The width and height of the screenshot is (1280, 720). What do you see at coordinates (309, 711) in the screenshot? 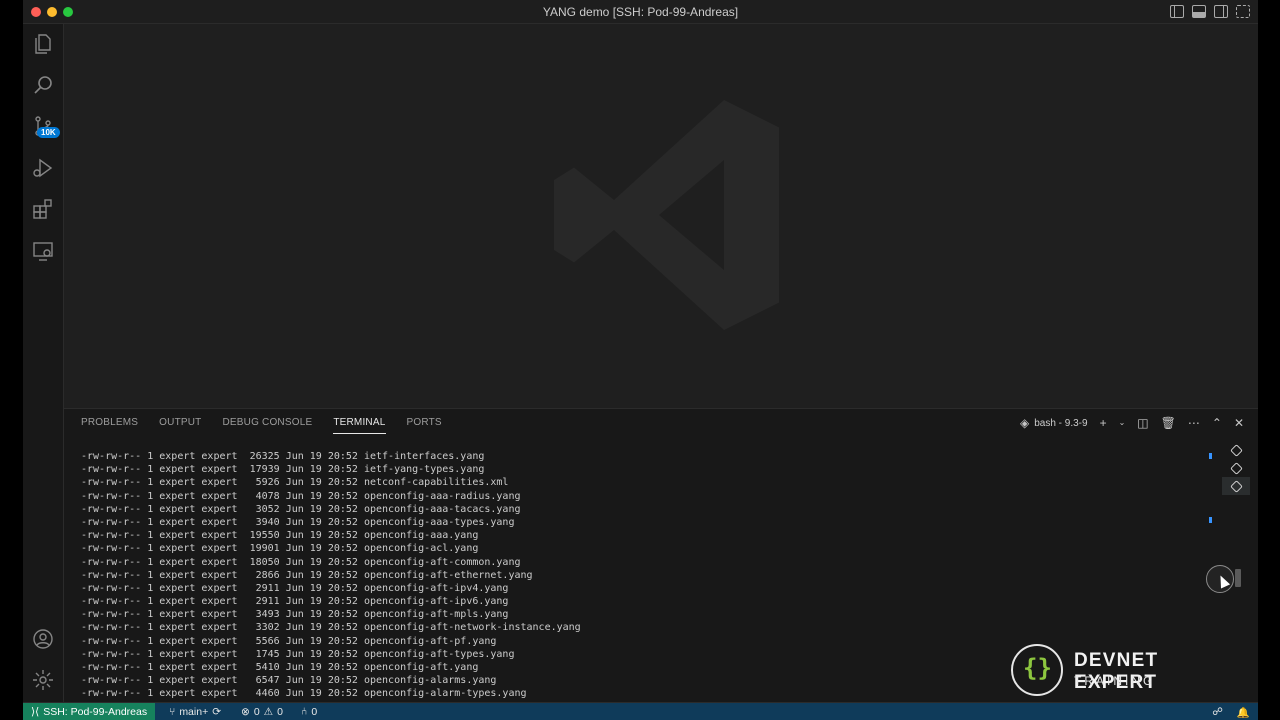
I see `ports-indicator: ⑃ 0` at bounding box center [309, 711].